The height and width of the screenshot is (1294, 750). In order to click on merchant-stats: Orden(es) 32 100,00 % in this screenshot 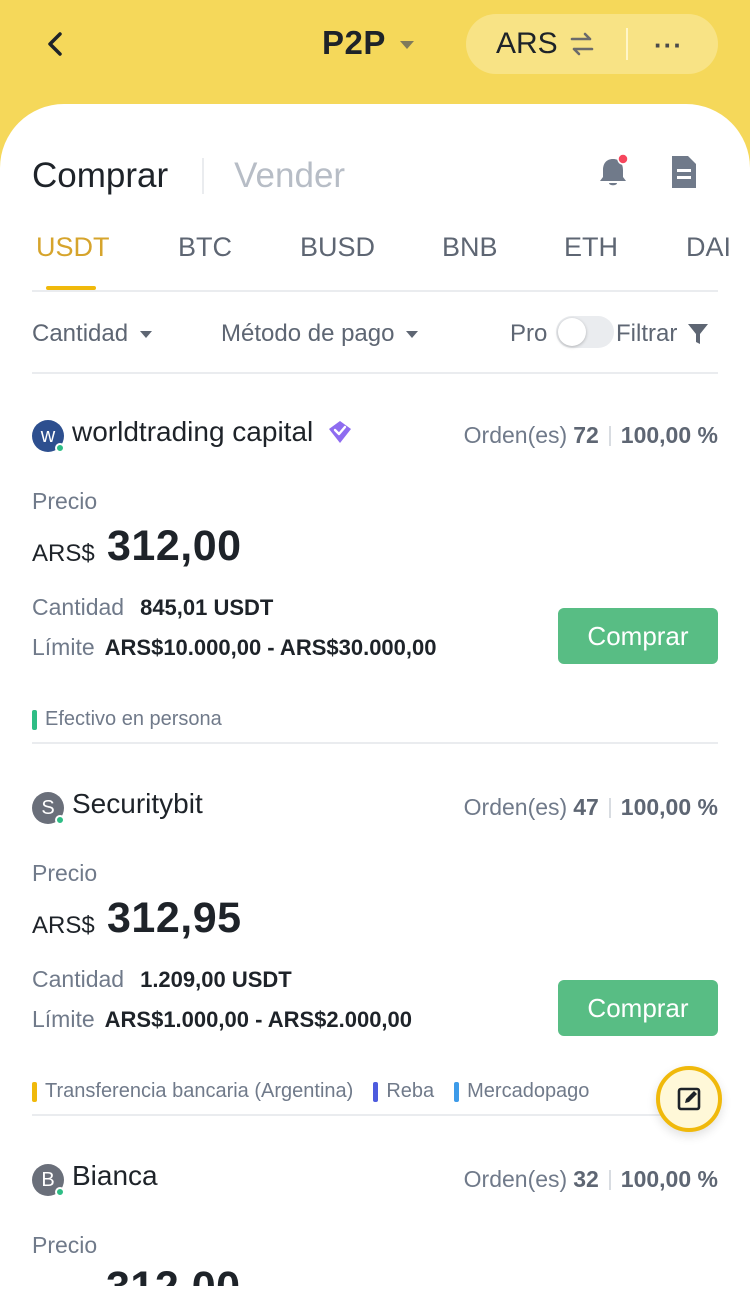, I will do `click(591, 1179)`.